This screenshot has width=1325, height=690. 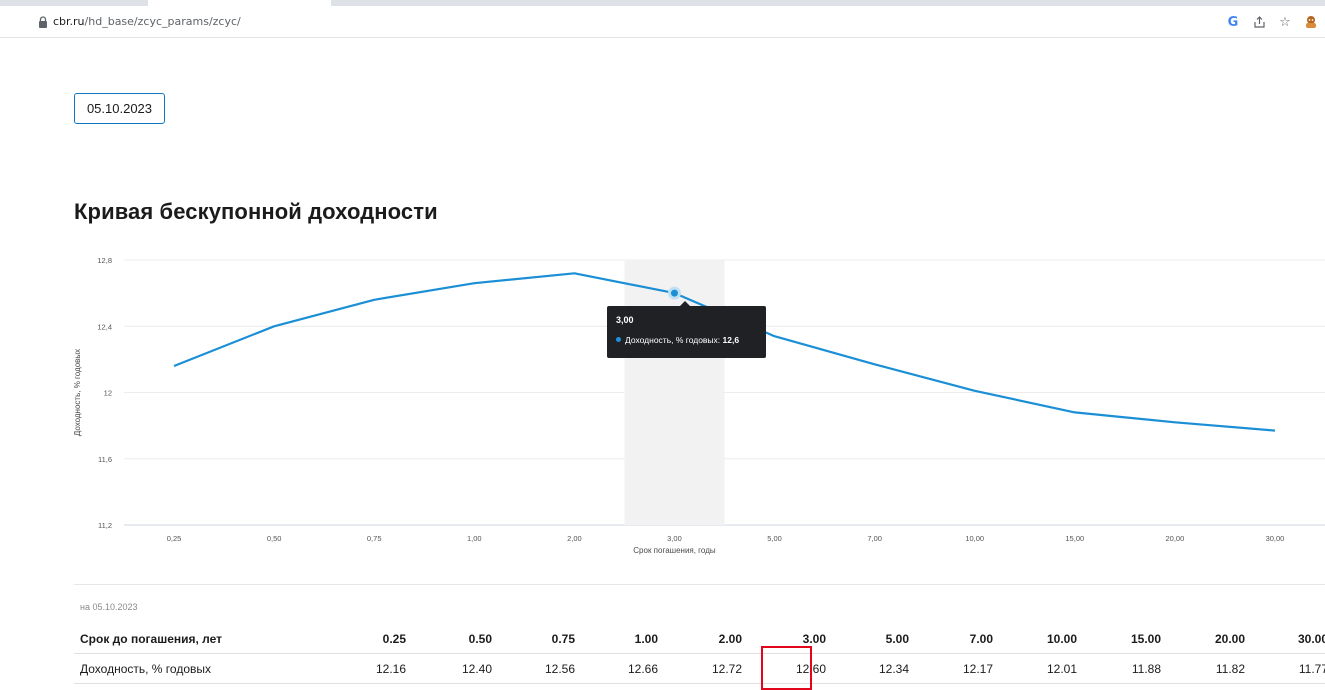 I want to click on lock-icon, so click(x=43, y=22).